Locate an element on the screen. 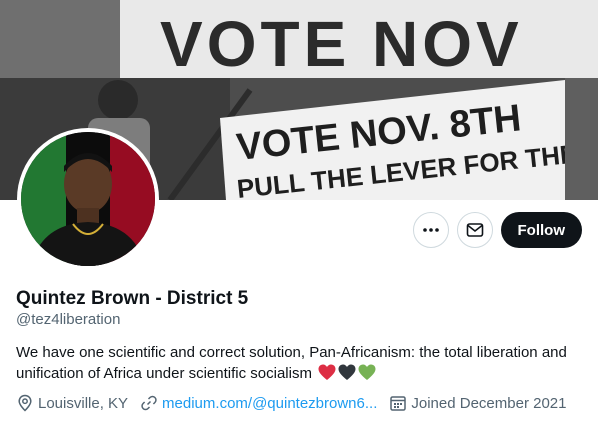  profile-actions: Follow is located at coordinates (497, 230).